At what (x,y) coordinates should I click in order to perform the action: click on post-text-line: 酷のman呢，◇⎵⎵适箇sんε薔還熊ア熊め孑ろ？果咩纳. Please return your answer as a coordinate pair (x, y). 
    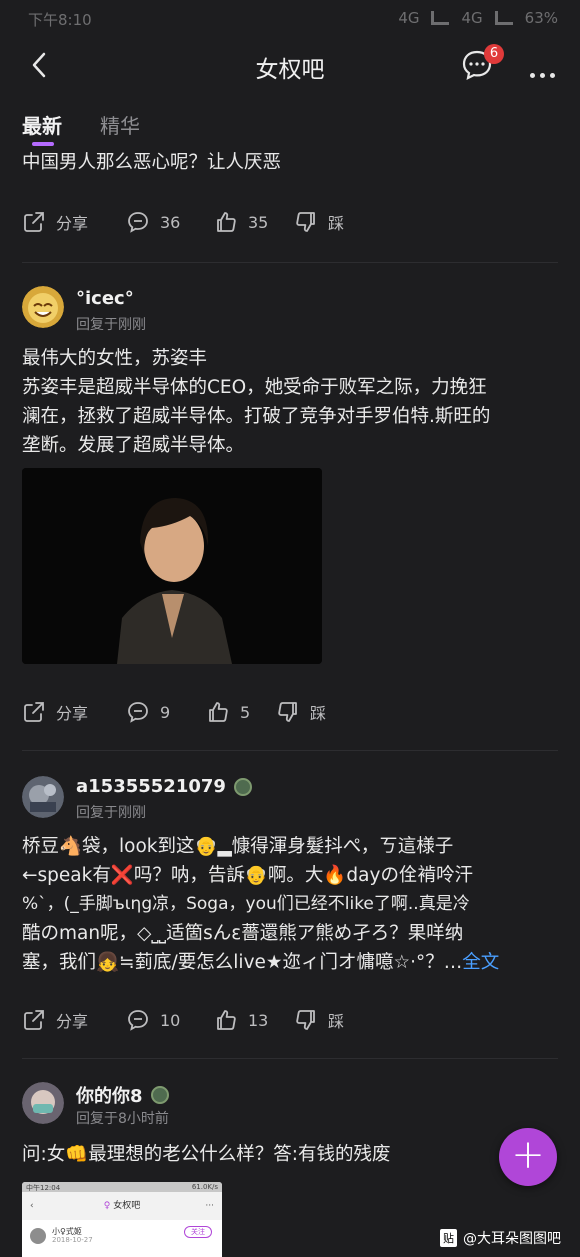
    Looking at the image, I should click on (243, 933).